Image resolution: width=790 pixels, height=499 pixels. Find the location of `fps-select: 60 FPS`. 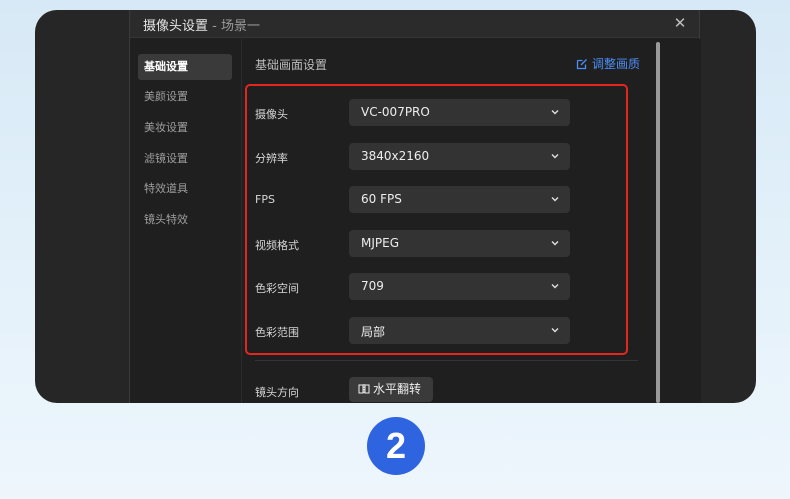

fps-select: 60 FPS is located at coordinates (459, 199).